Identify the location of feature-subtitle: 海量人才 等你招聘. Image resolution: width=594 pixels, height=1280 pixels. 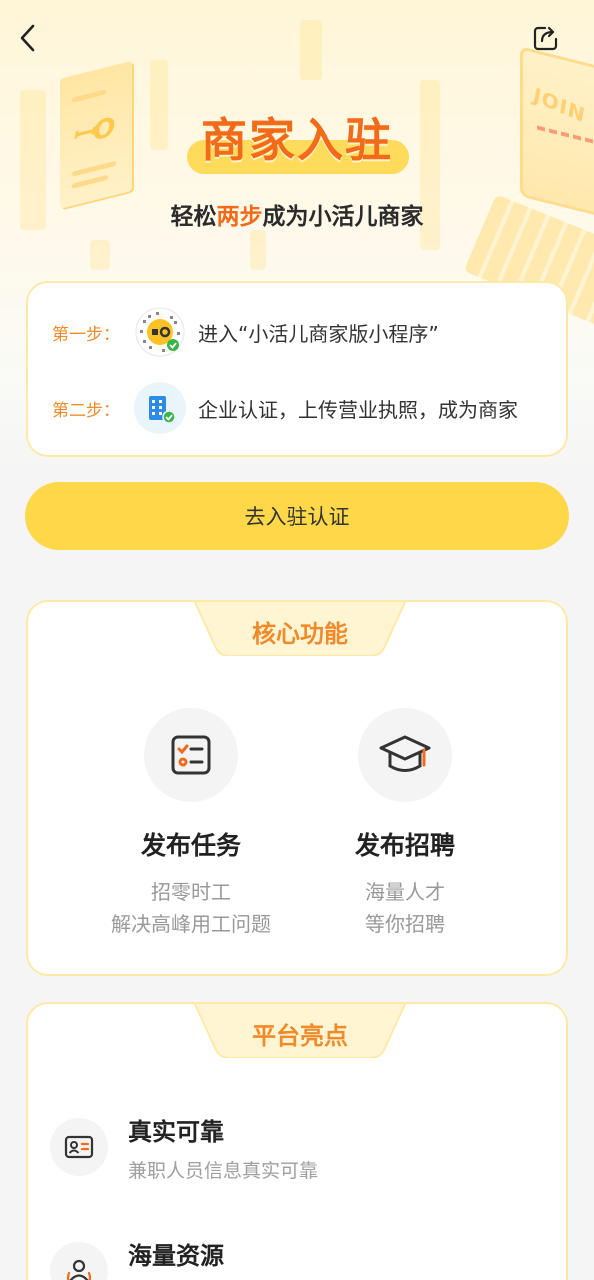
(405, 908).